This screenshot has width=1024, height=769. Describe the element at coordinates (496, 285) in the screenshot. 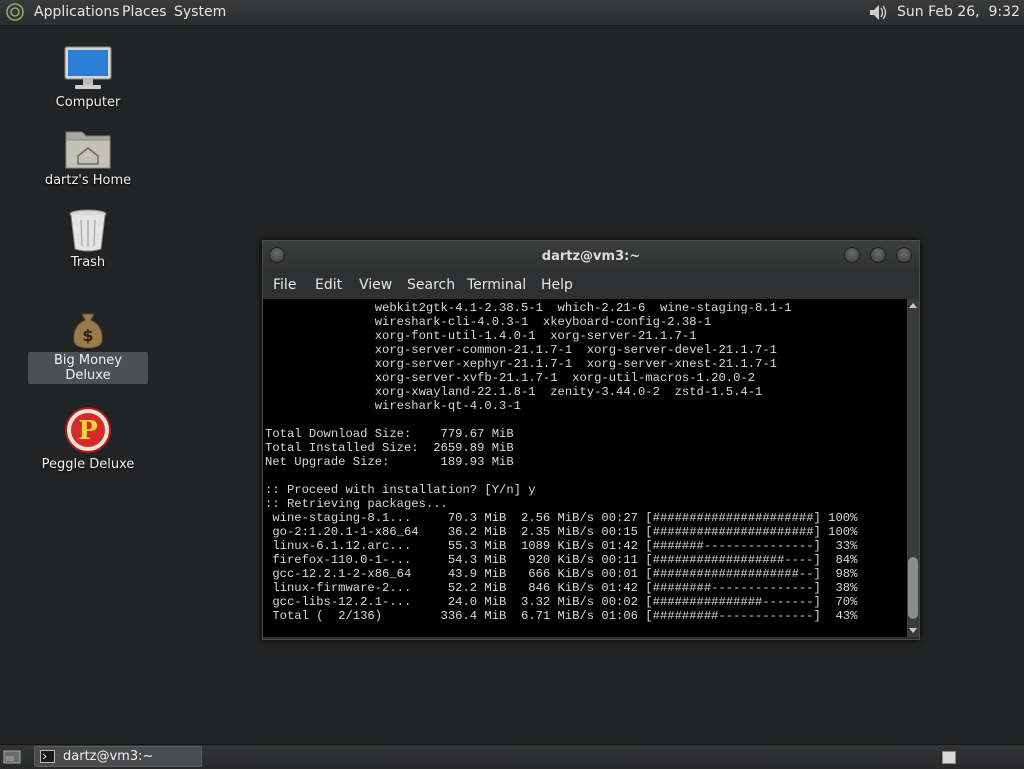

I see `menu-terminal: Terminal` at that location.